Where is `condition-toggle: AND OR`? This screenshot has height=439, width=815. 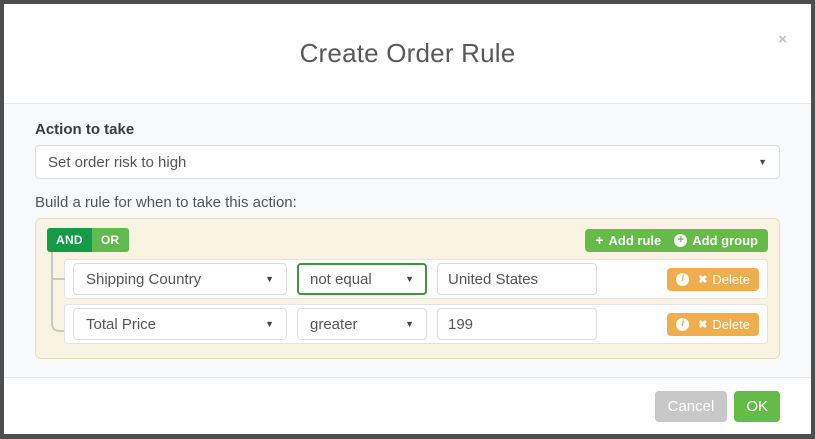 condition-toggle: AND OR is located at coordinates (88, 240).